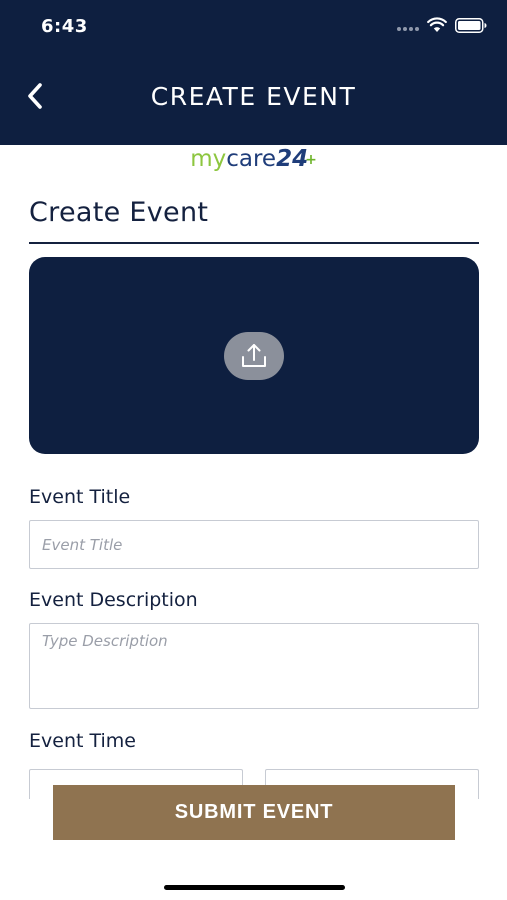 The height and width of the screenshot is (900, 507). What do you see at coordinates (253, 96) in the screenshot?
I see `page-title: CREATE EVENT` at bounding box center [253, 96].